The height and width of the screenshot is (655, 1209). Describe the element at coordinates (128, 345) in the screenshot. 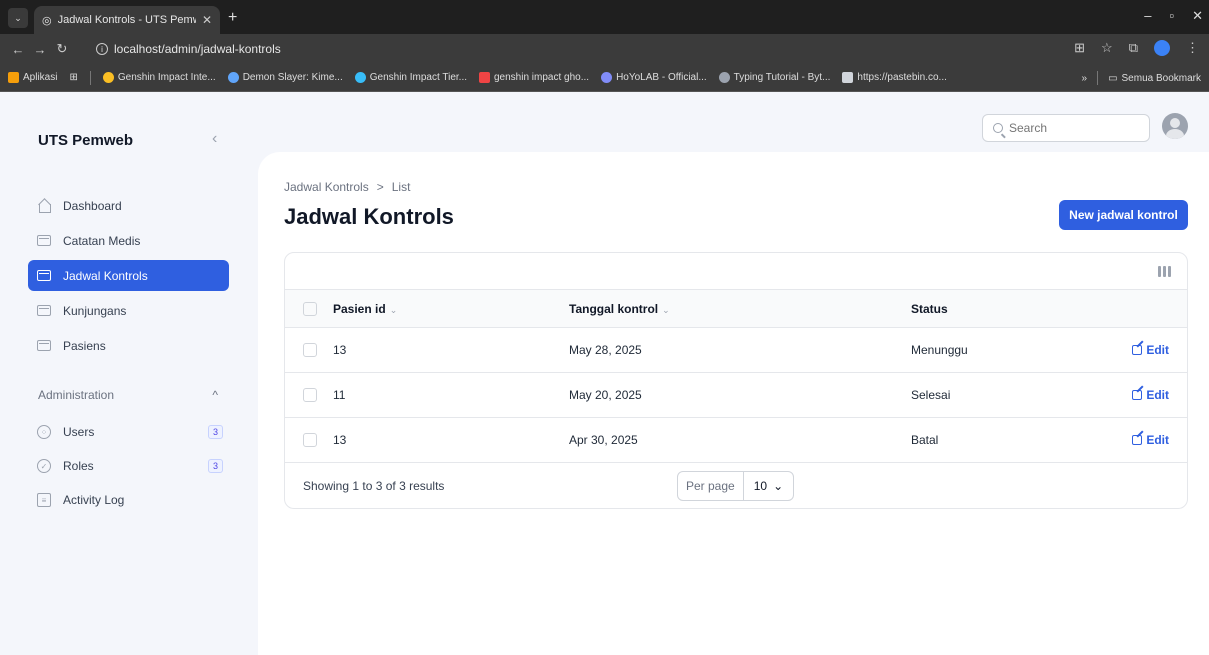

I see `sidebar-item-pasiens: Pasiens` at that location.